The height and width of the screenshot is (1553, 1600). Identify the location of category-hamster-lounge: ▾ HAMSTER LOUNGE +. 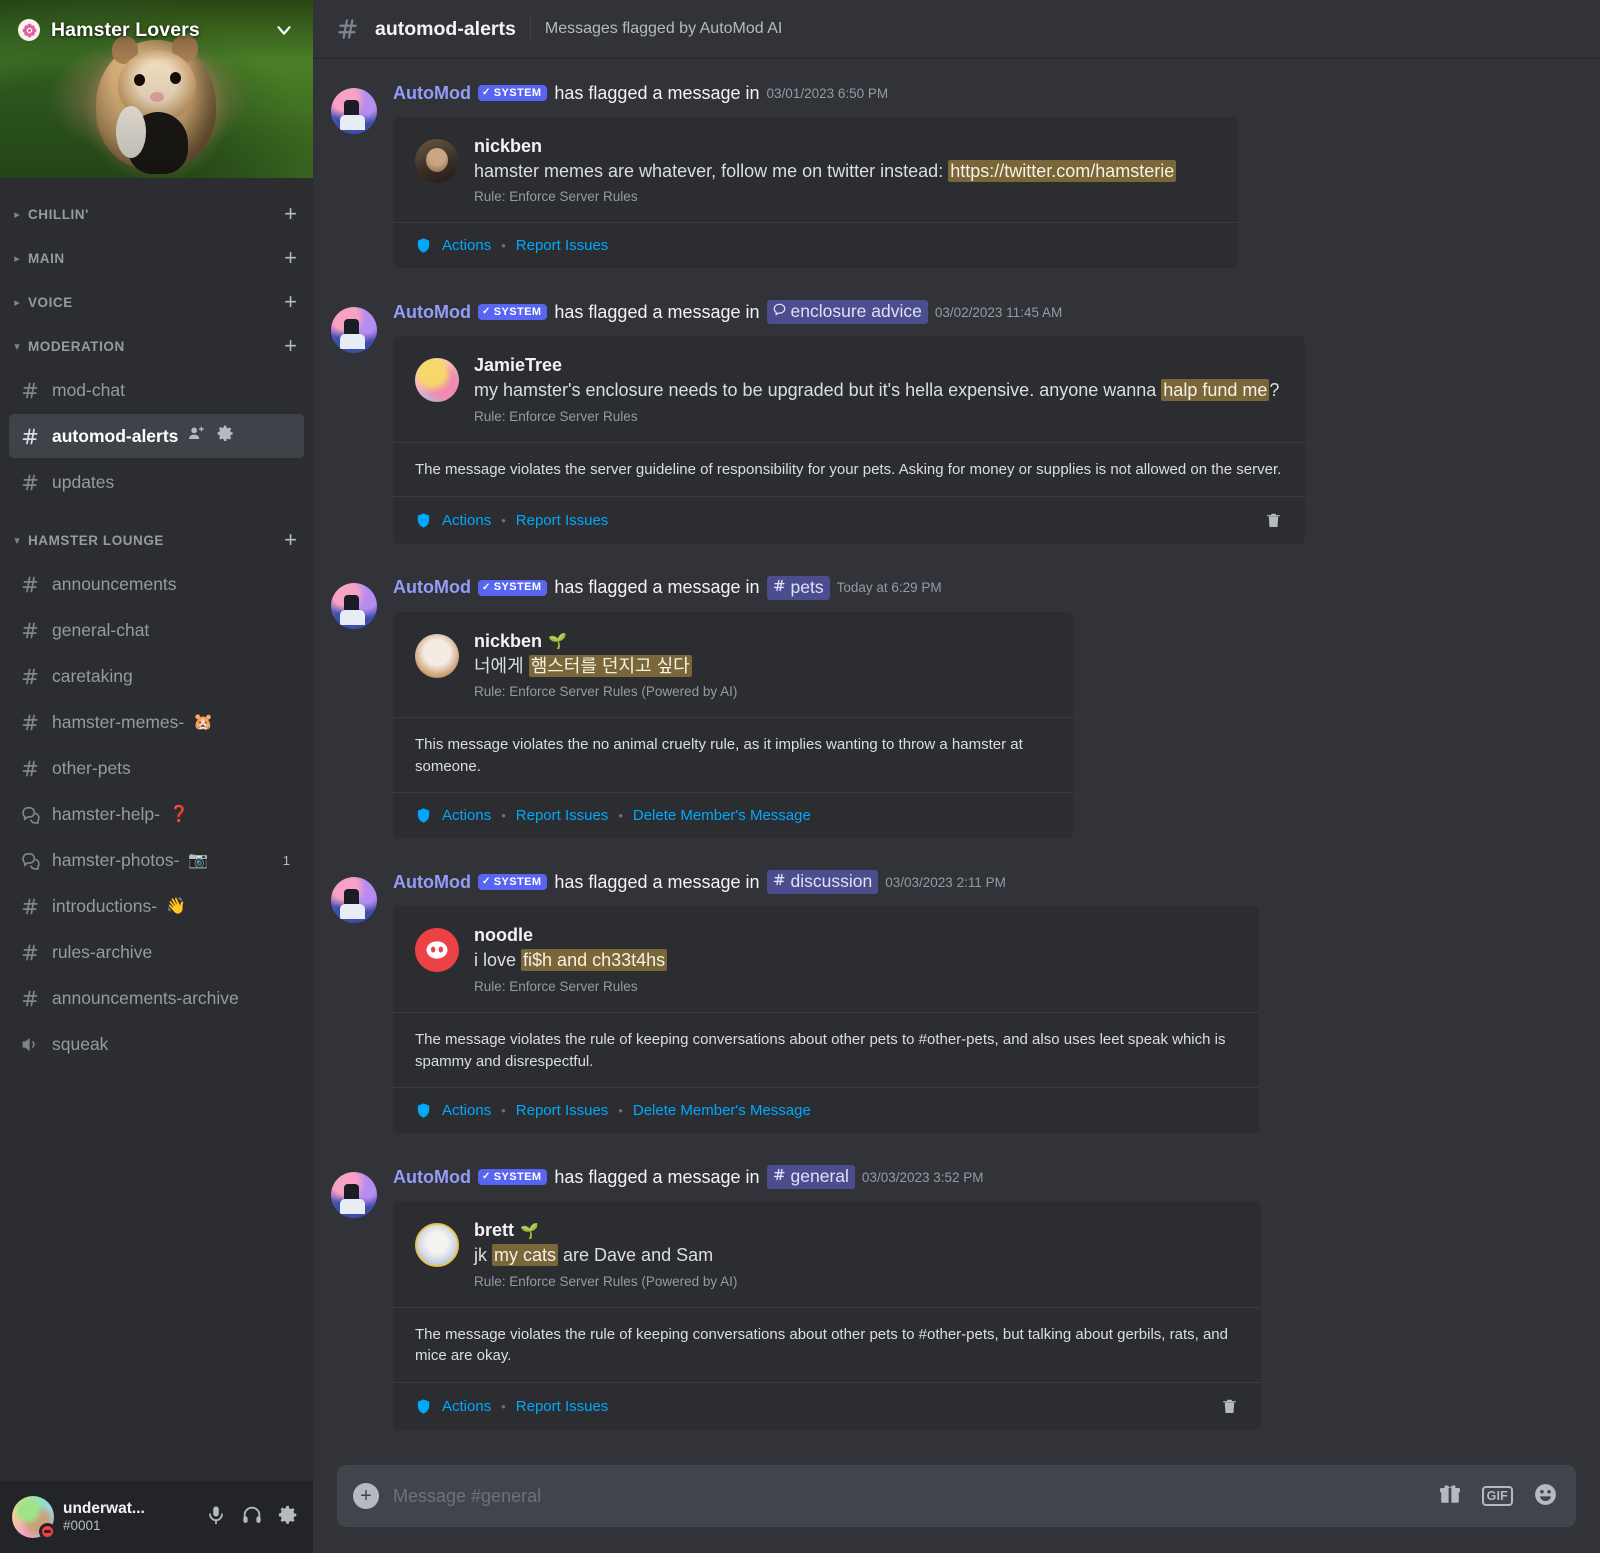
(156, 540).